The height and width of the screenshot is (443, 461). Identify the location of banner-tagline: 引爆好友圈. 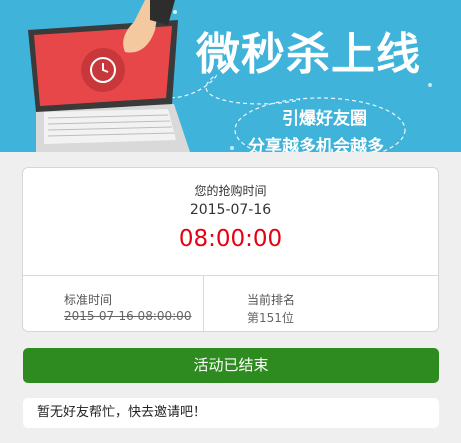
(324, 119).